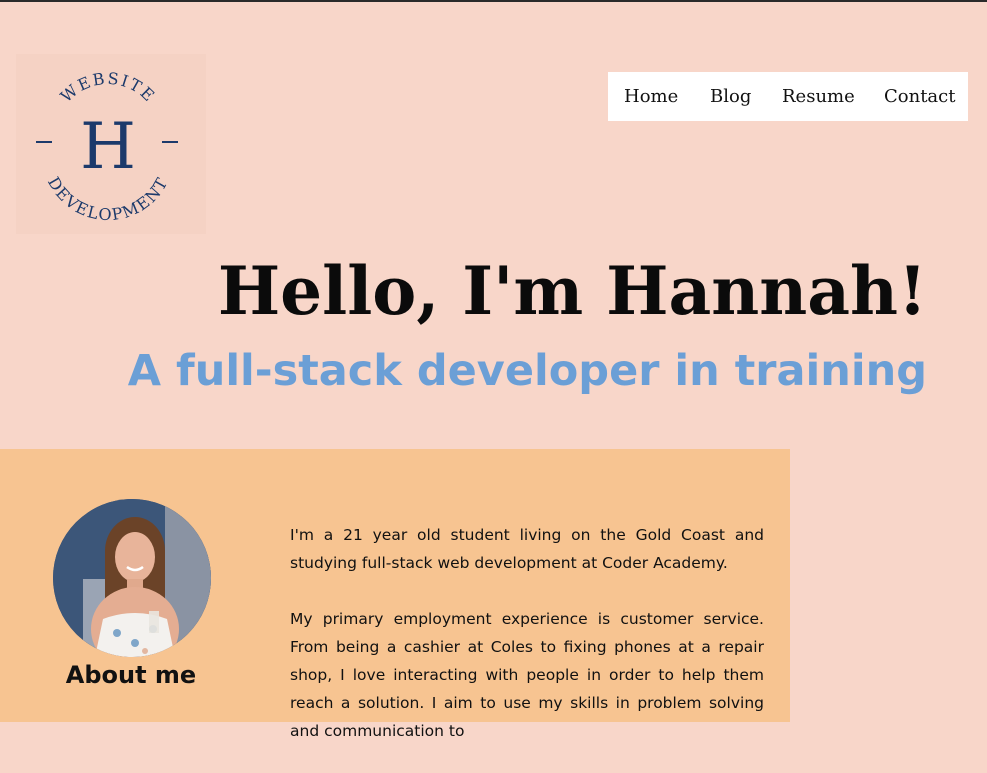 Image resolution: width=987 pixels, height=773 pixels. I want to click on top-border, so click(493, 1).